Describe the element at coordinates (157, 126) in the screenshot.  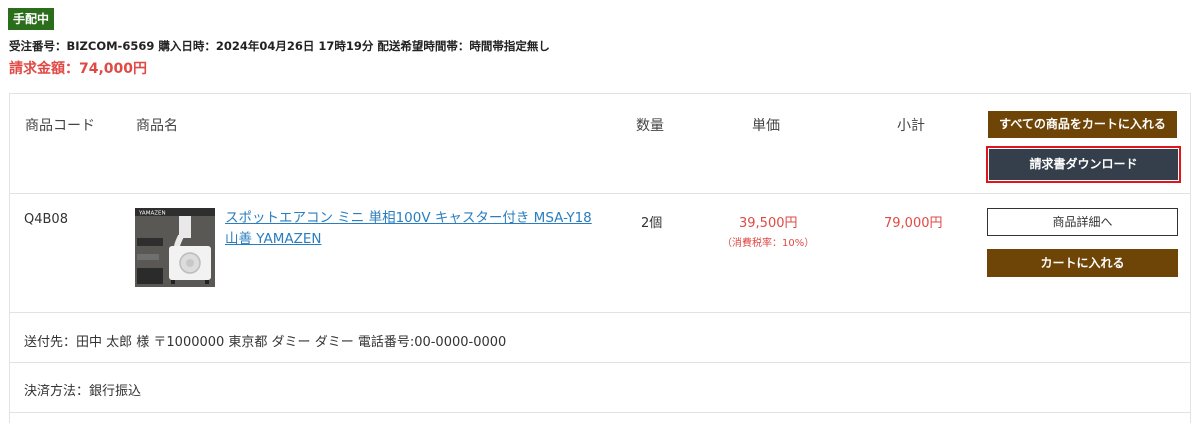
I see `header-product-name: 商品名` at that location.